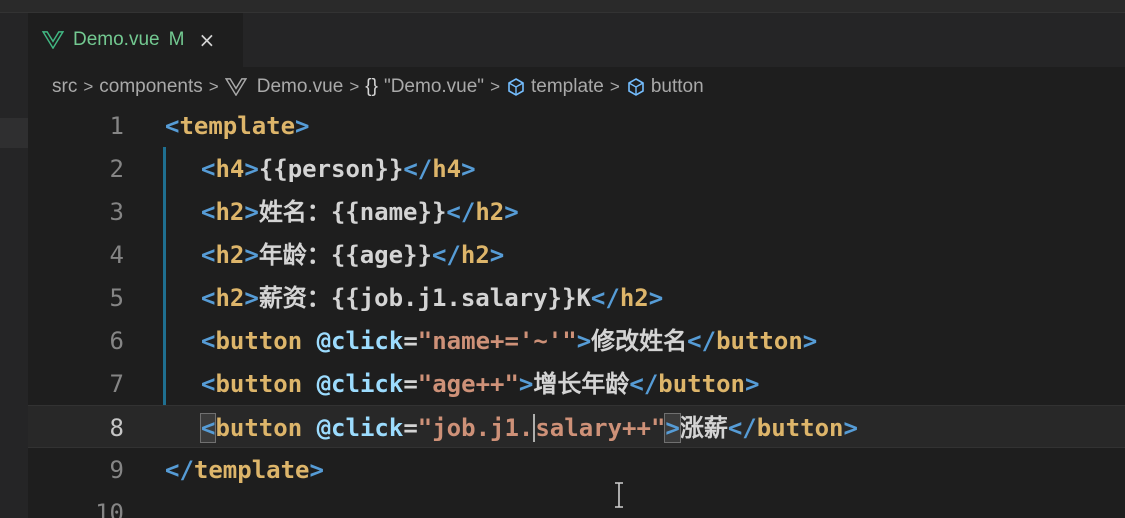 This screenshot has width=1125, height=518. Describe the element at coordinates (116, 212) in the screenshot. I see `line-number: 3` at that location.